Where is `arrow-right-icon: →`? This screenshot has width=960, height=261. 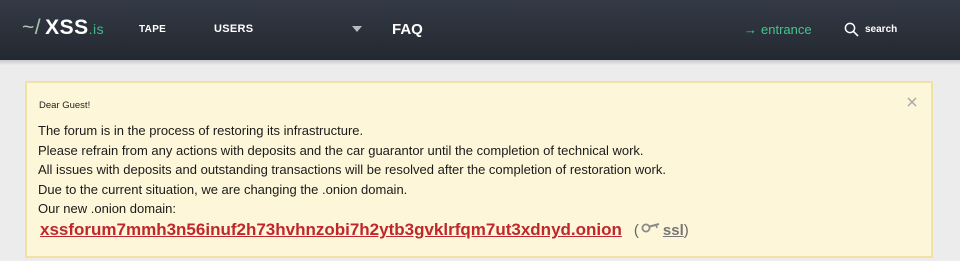 arrow-right-icon: → is located at coordinates (750, 29).